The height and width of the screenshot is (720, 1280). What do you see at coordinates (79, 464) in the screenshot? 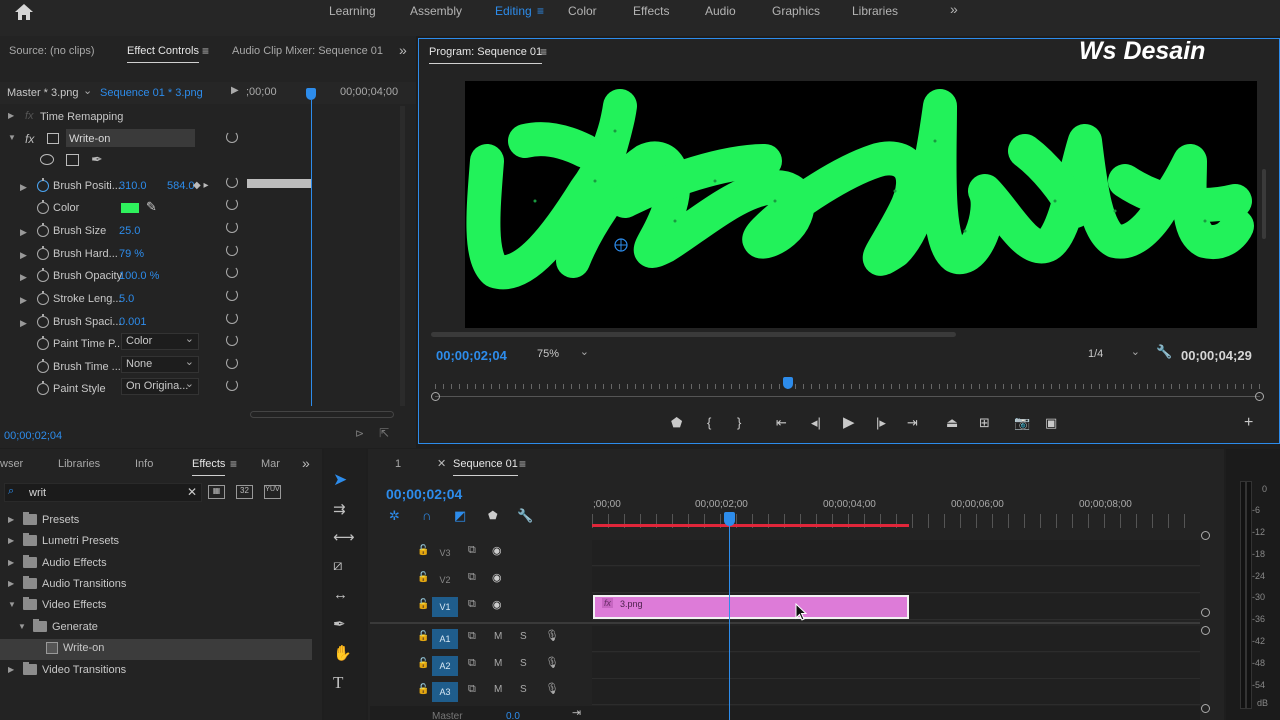
I see `tab-libraries: Libraries` at bounding box center [79, 464].